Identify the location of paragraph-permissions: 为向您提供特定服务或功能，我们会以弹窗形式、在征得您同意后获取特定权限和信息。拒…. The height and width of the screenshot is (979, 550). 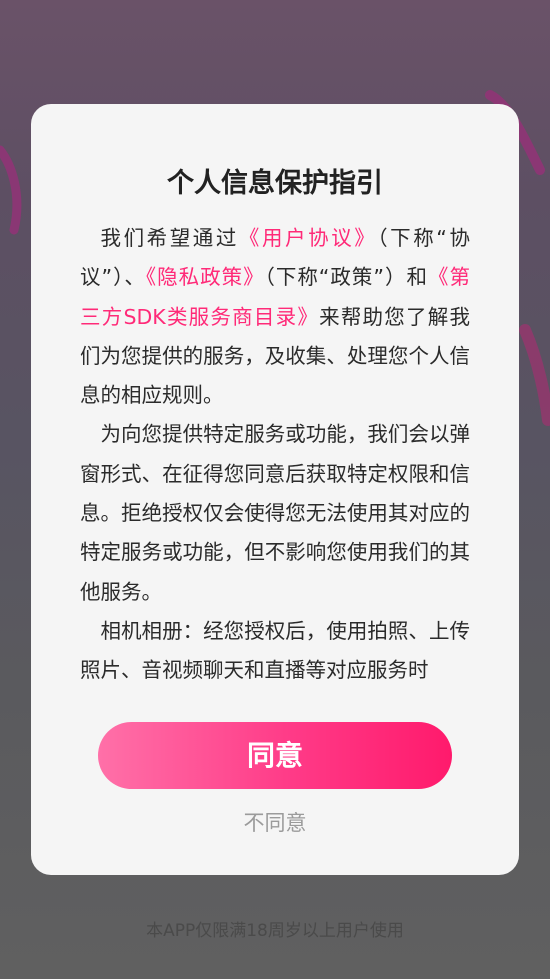
(275, 513).